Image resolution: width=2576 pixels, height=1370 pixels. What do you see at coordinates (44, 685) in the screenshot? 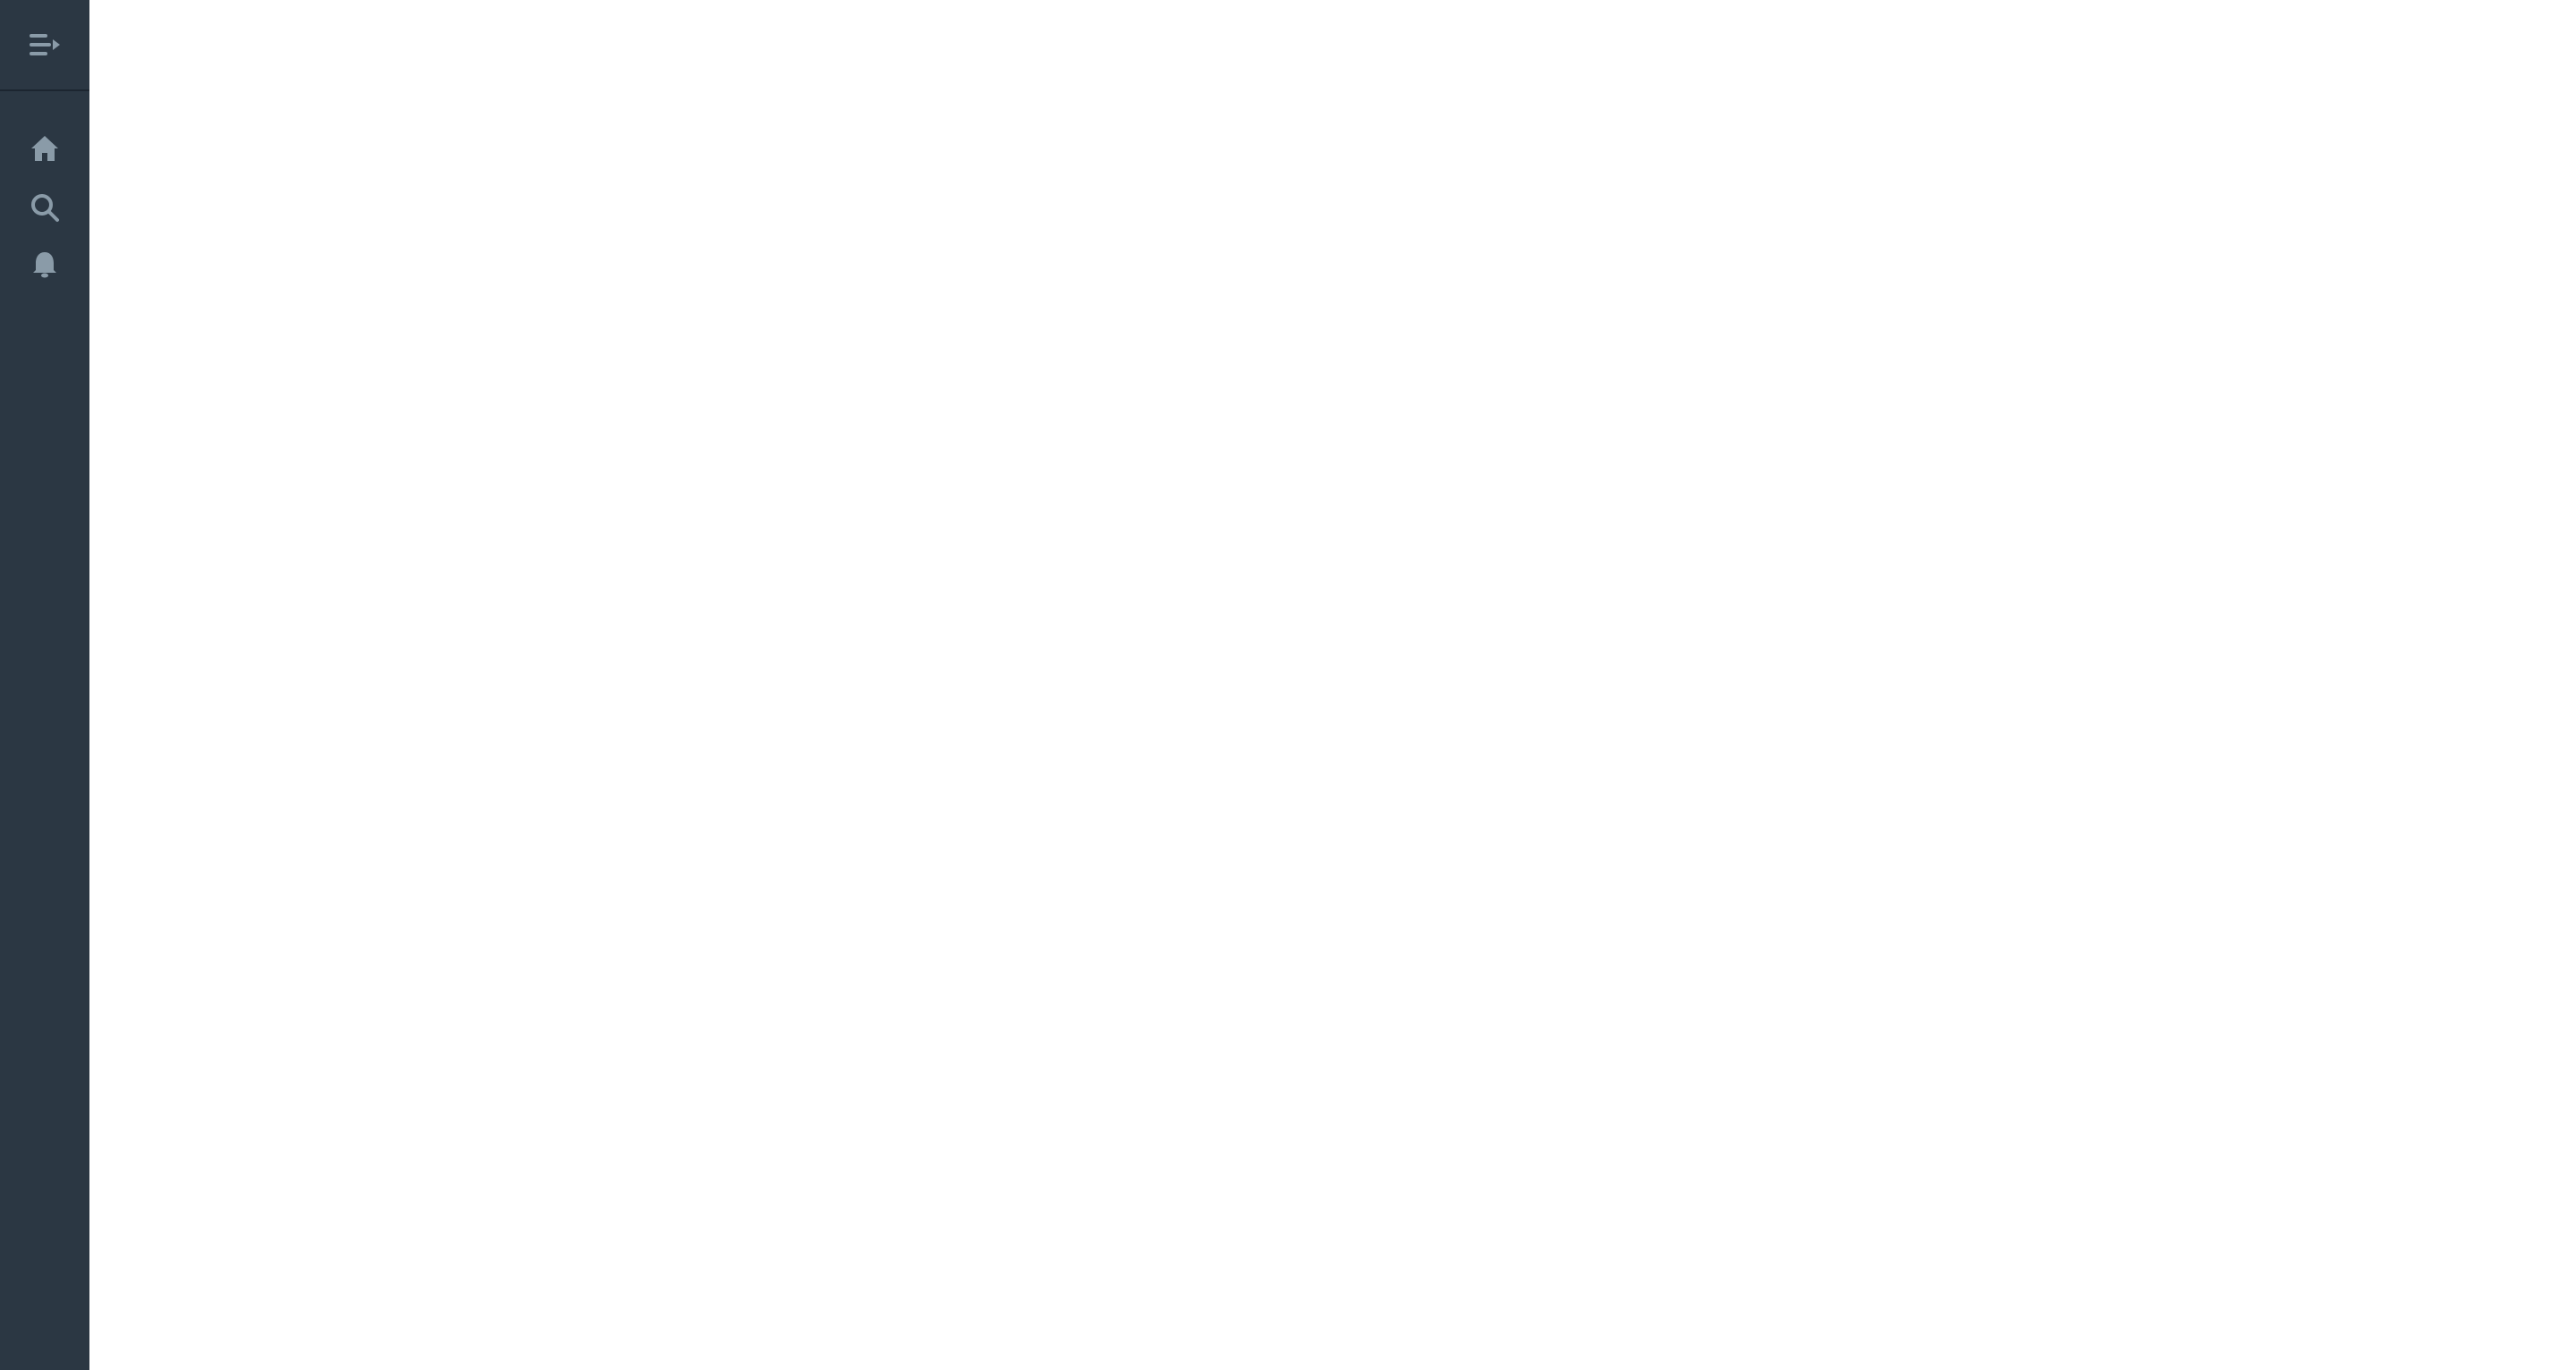
I see `left-nav-rail` at bounding box center [44, 685].